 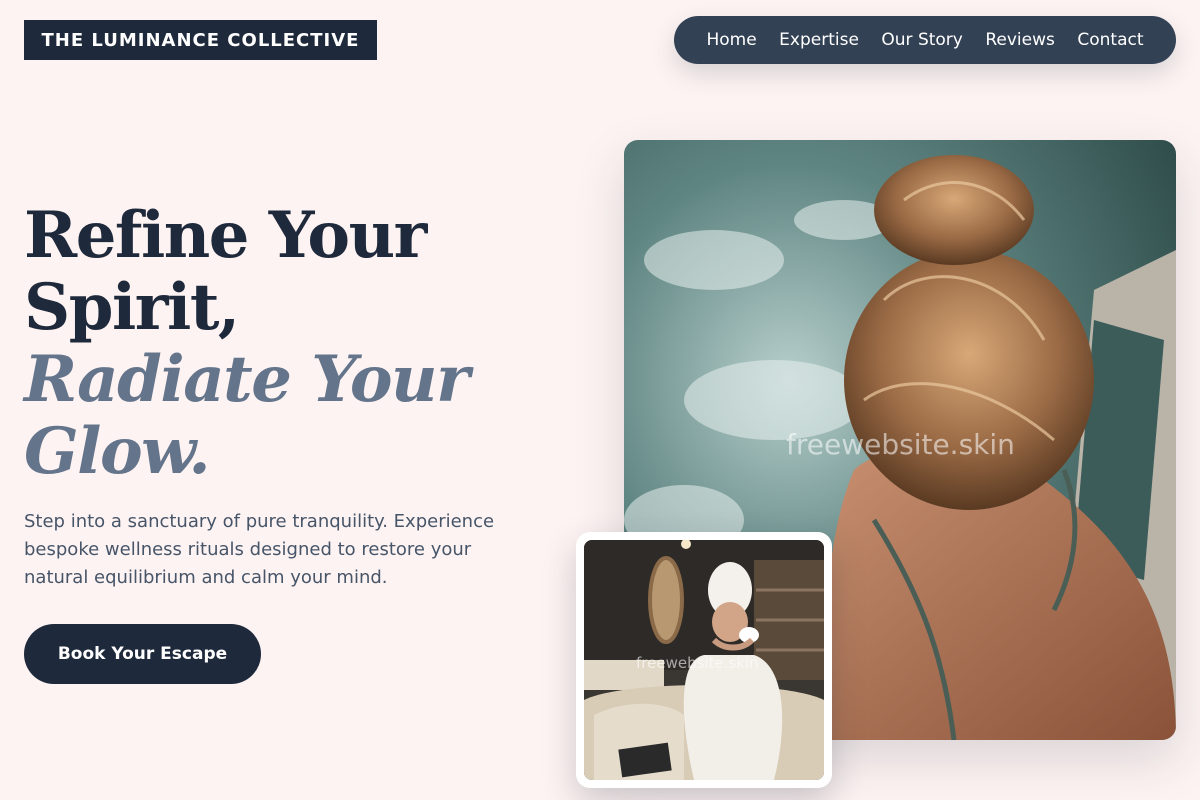 I want to click on nav-item-home: Home, so click(x=731, y=40).